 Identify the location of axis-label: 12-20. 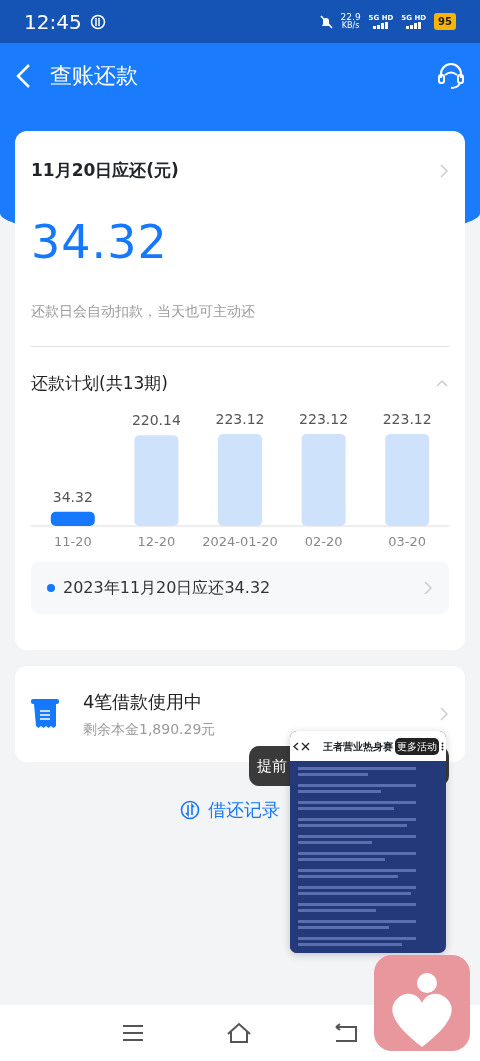
(156, 541).